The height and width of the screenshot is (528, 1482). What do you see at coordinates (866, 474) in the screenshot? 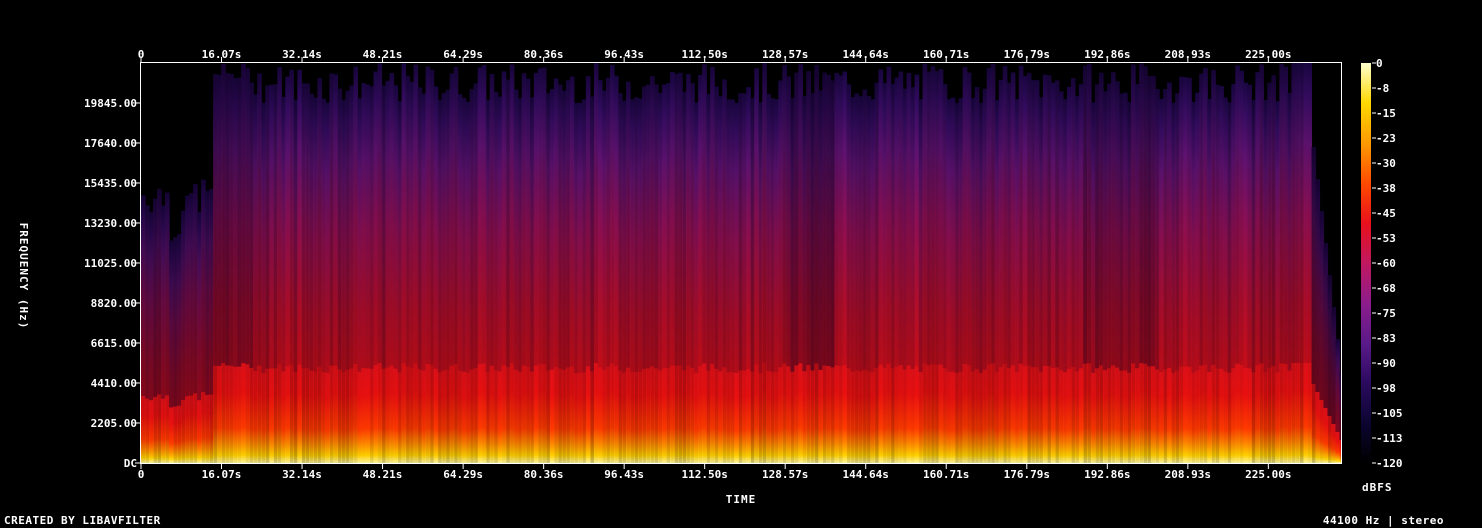
I see `x-tick-label: 144.64s` at bounding box center [866, 474].